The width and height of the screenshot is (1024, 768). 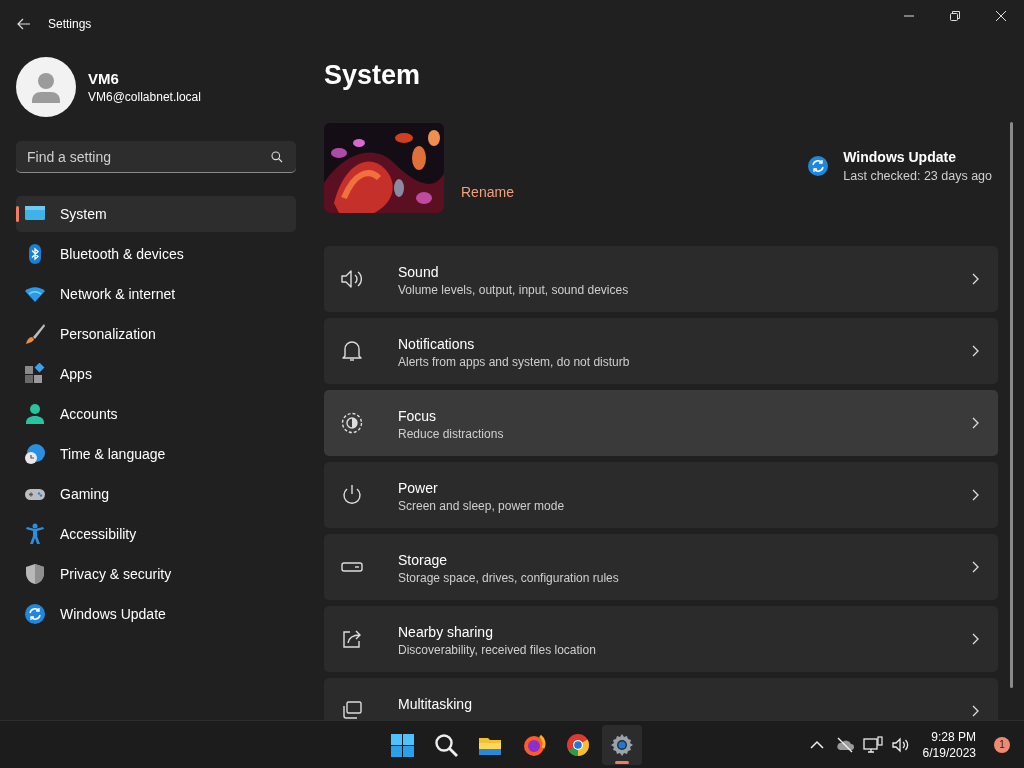 What do you see at coordinates (104, 78) in the screenshot?
I see `account-name: VM6` at bounding box center [104, 78].